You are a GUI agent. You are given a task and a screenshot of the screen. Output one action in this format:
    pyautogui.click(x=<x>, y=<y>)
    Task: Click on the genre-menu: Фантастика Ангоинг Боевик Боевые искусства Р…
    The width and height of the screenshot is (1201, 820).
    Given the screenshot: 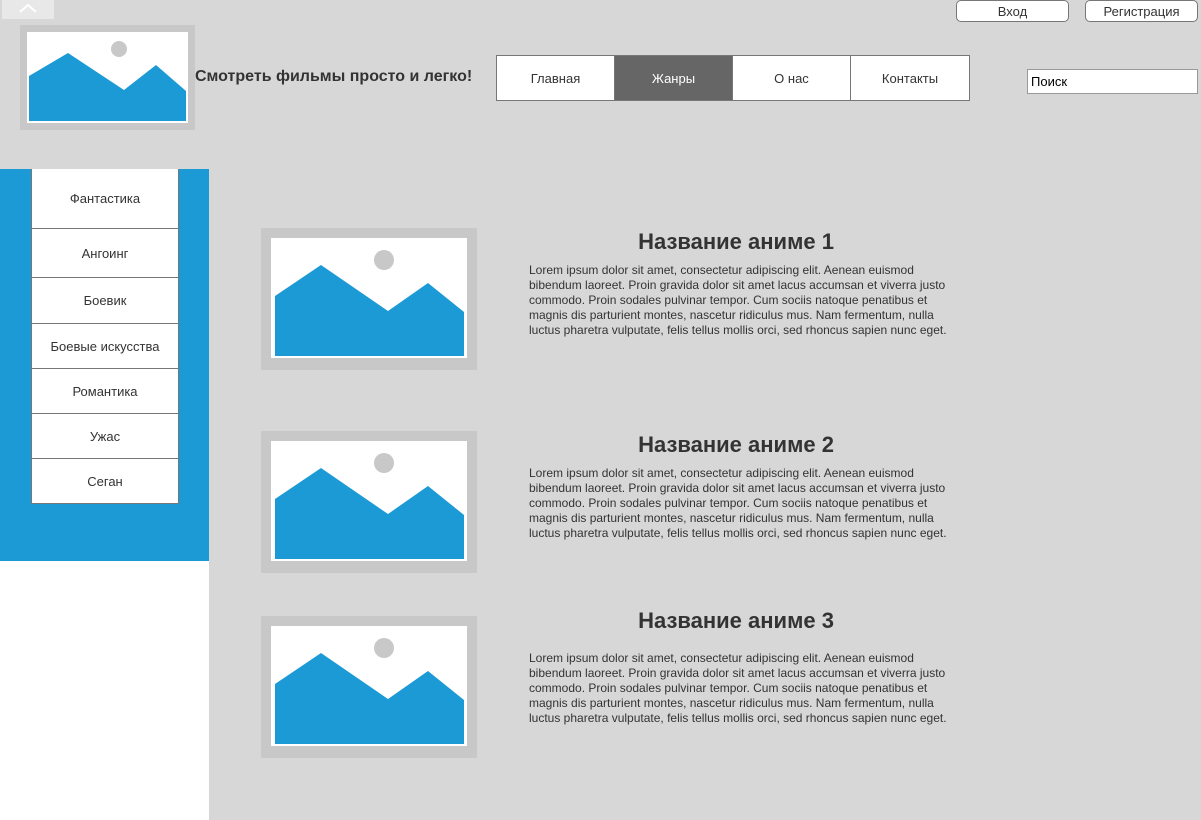 What is the action you would take?
    pyautogui.click(x=105, y=336)
    